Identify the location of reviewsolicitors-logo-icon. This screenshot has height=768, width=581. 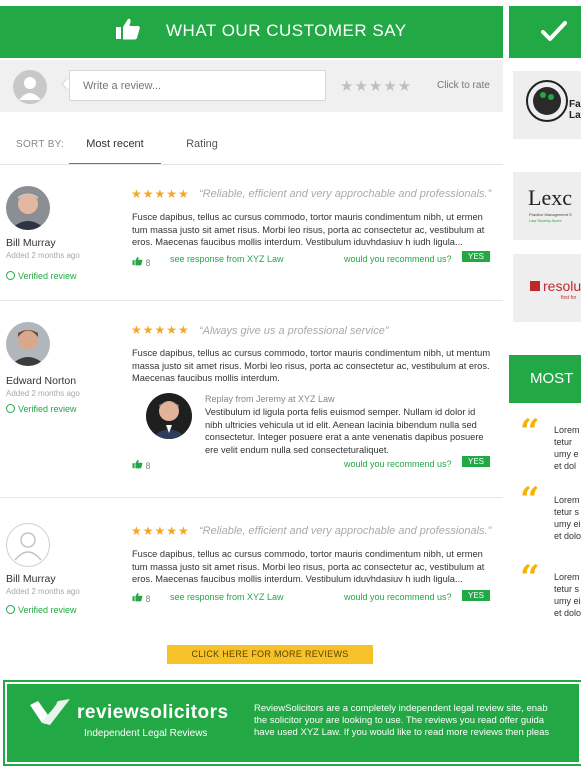
(50, 714).